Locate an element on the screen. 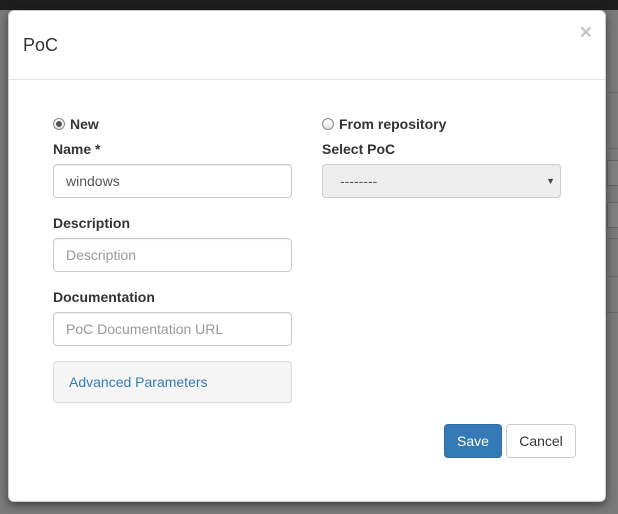 The height and width of the screenshot is (514, 618). radio-new-button is located at coordinates (59, 124).